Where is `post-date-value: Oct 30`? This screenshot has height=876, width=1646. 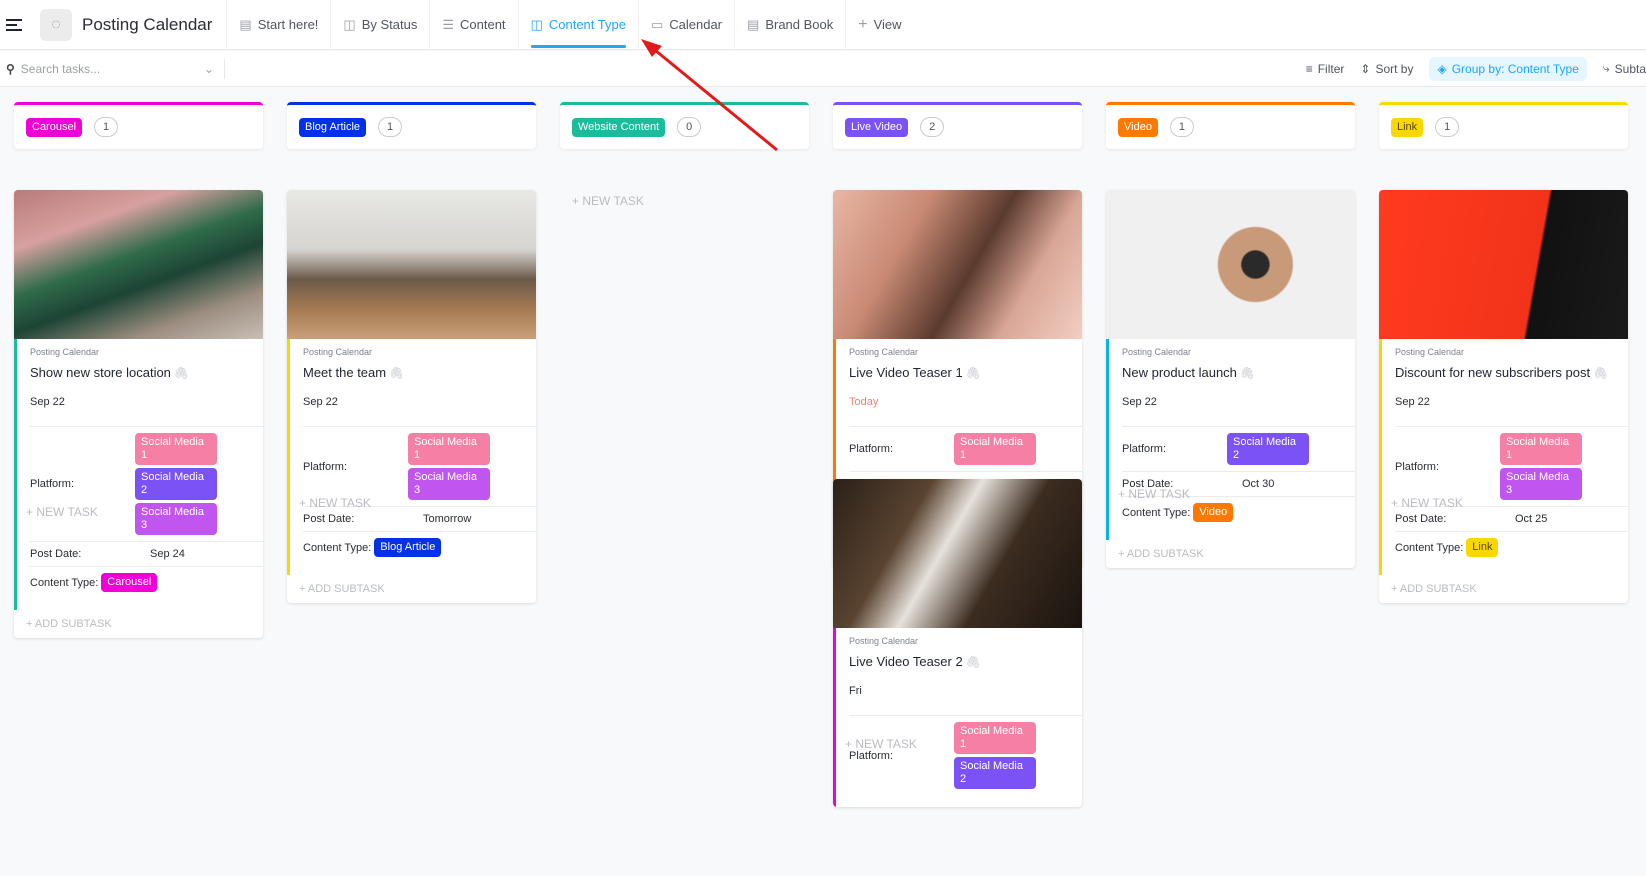
post-date-value: Oct 30 is located at coordinates (1258, 484).